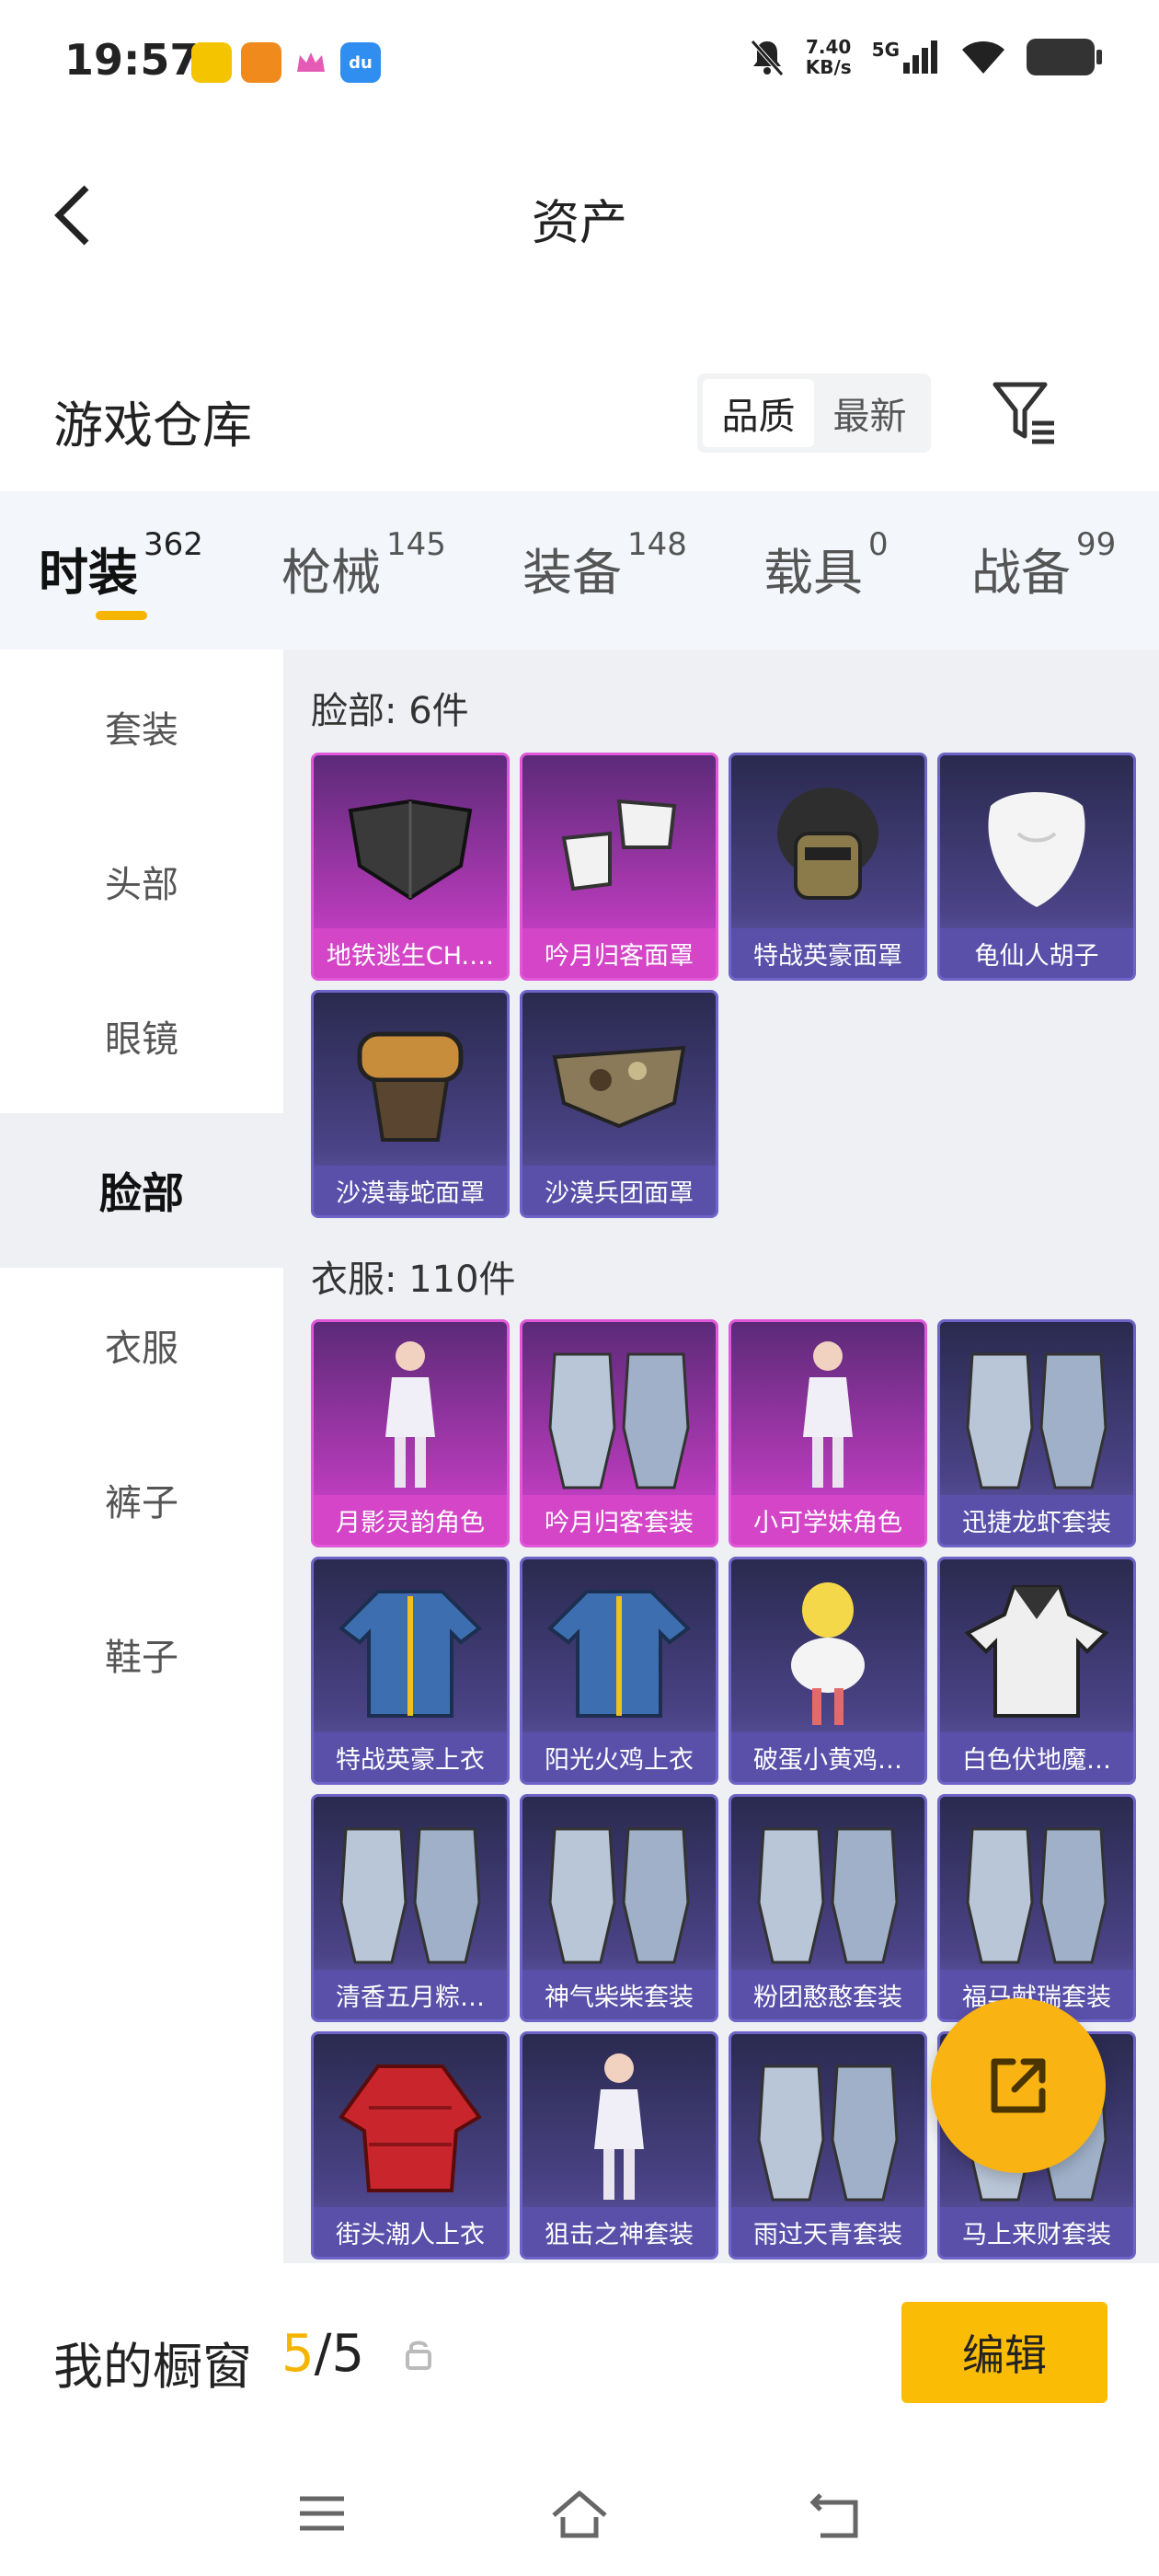  Describe the element at coordinates (410, 1757) in the screenshot. I see `item-name: 特战英豪上衣` at that location.